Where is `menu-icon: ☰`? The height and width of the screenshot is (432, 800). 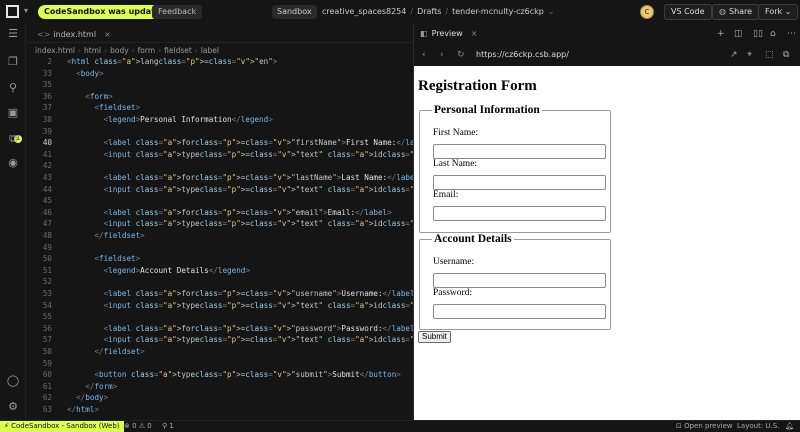
menu-icon: ☰ is located at coordinates (13, 34).